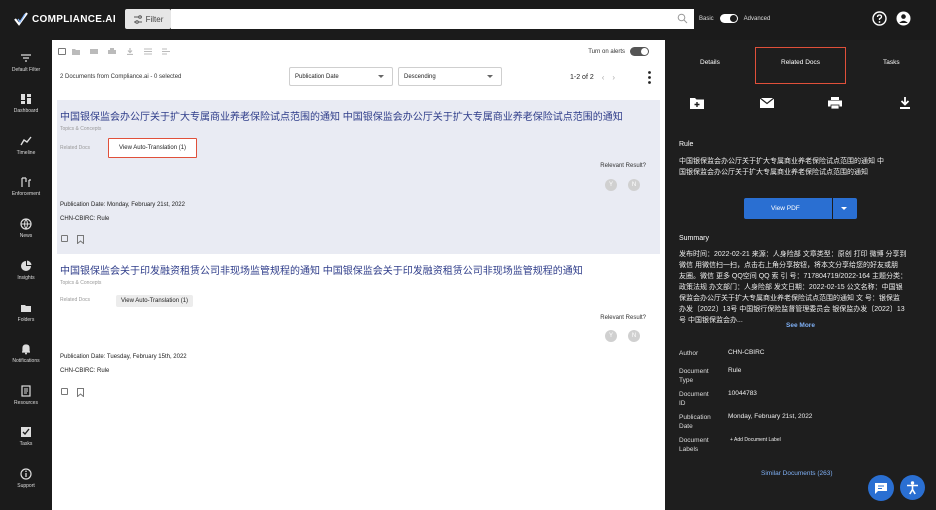  I want to click on bell-icon, so click(26, 349).